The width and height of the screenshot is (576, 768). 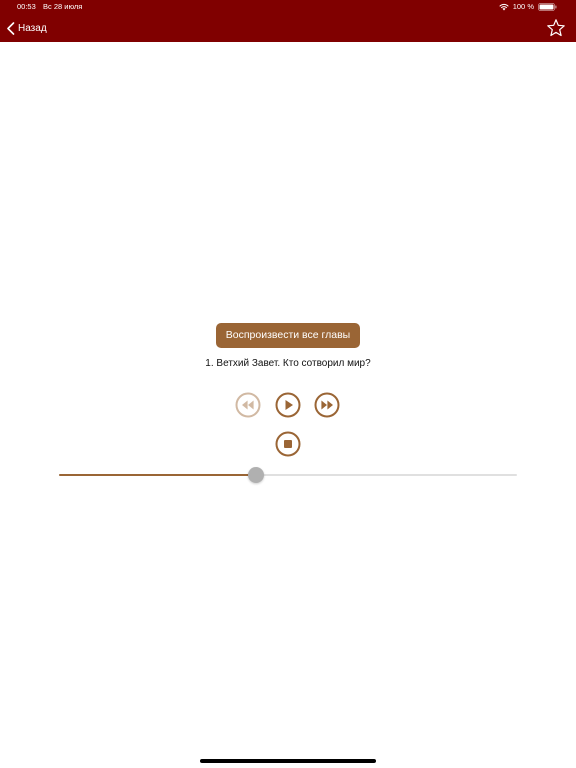 I want to click on battery-icon, so click(x=547, y=7).